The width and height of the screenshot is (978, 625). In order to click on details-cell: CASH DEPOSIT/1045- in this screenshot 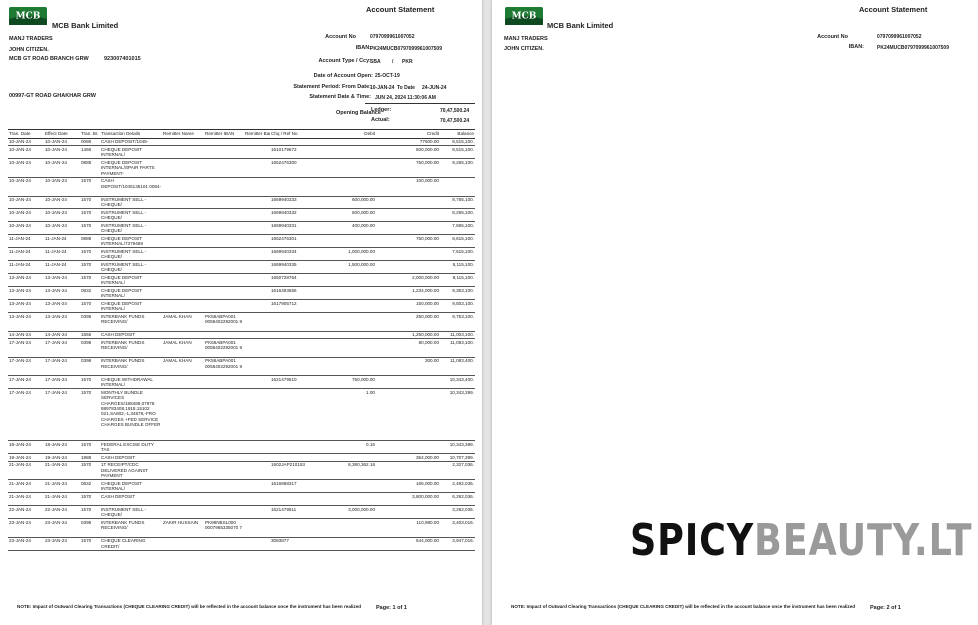, I will do `click(131, 142)`.